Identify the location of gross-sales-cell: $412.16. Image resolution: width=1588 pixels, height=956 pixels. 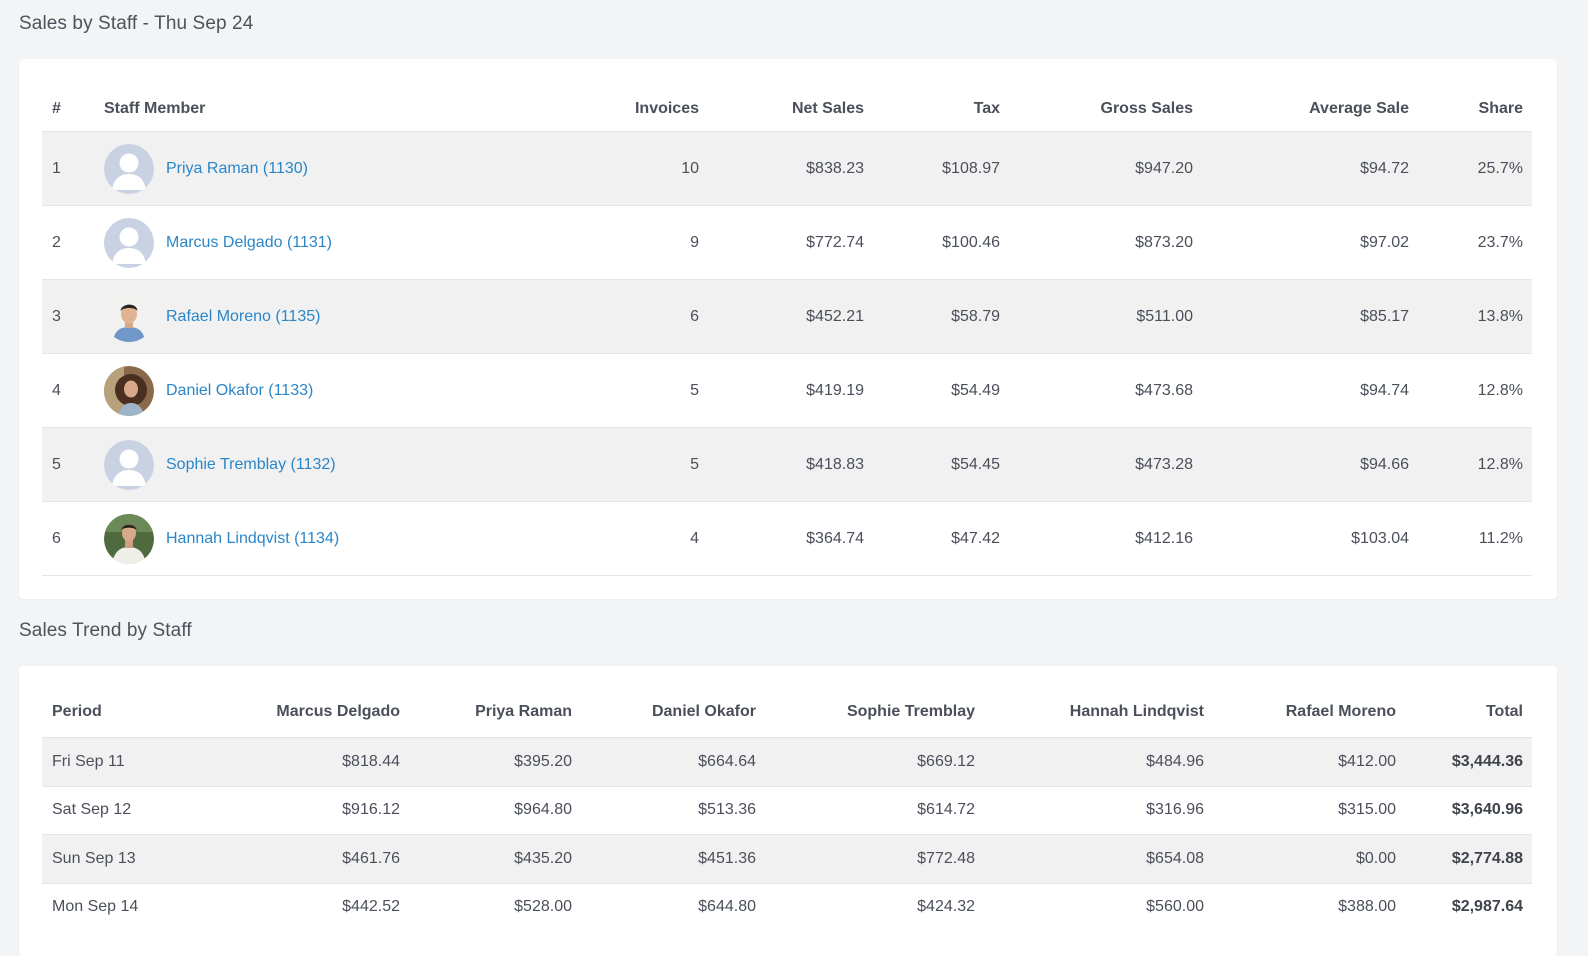
(1164, 538).